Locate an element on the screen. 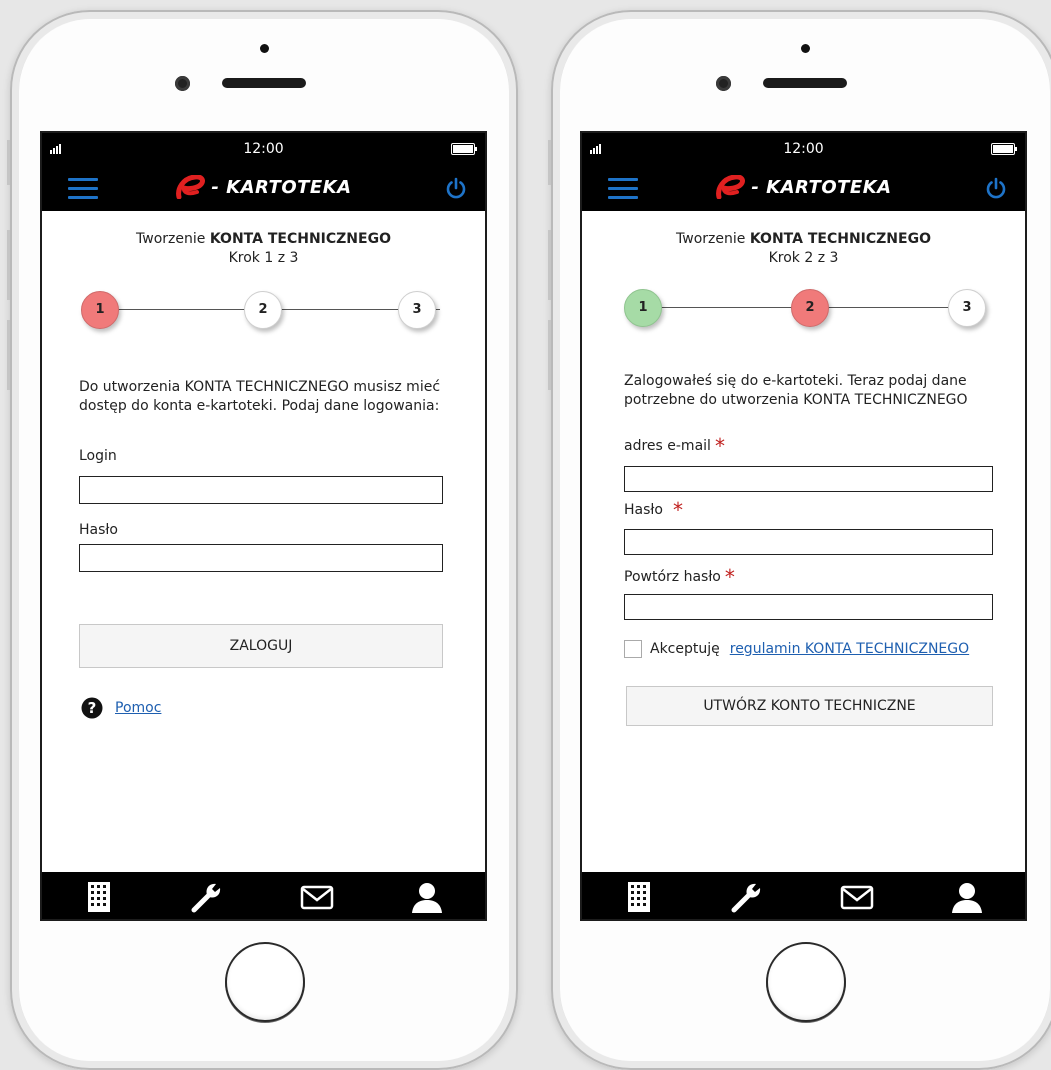 The height and width of the screenshot is (1070, 1051). create-account-button: UTWÓRZ KONTO TECHNICZNE is located at coordinates (809, 706).